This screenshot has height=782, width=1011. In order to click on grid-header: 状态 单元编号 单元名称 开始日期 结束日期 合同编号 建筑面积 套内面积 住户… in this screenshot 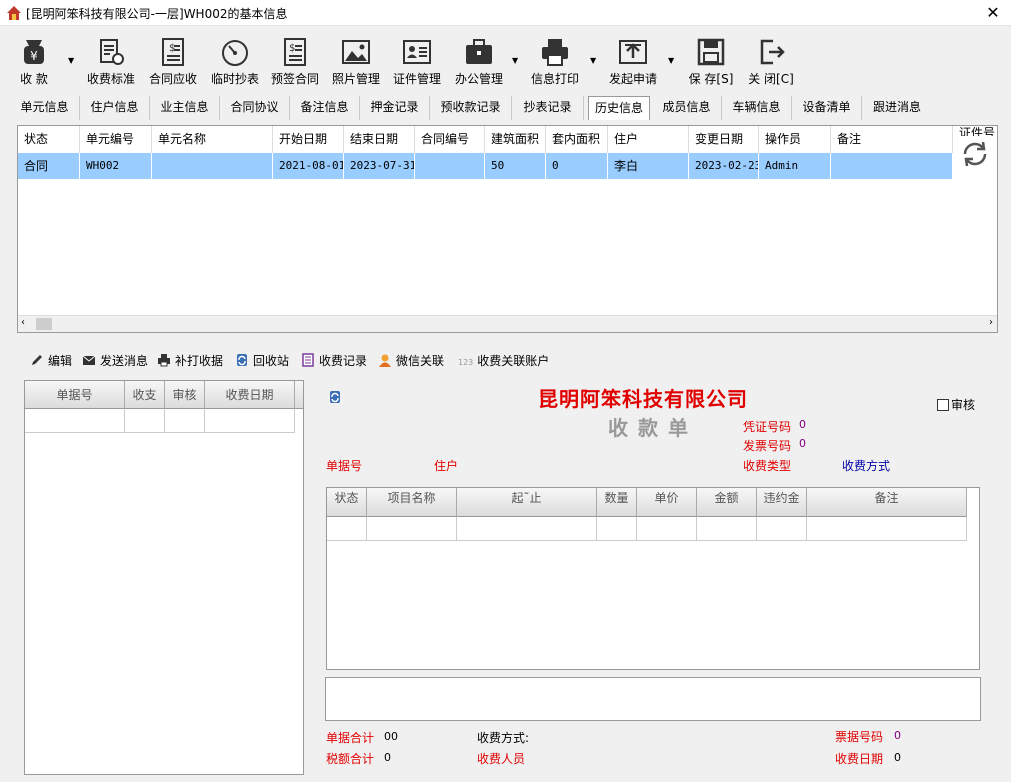, I will do `click(507, 139)`.